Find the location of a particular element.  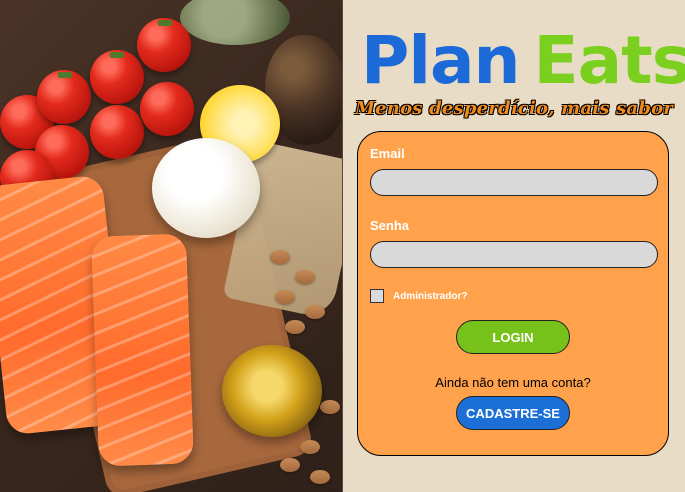

planeats-logo: Plan Eats is located at coordinates (523, 55).